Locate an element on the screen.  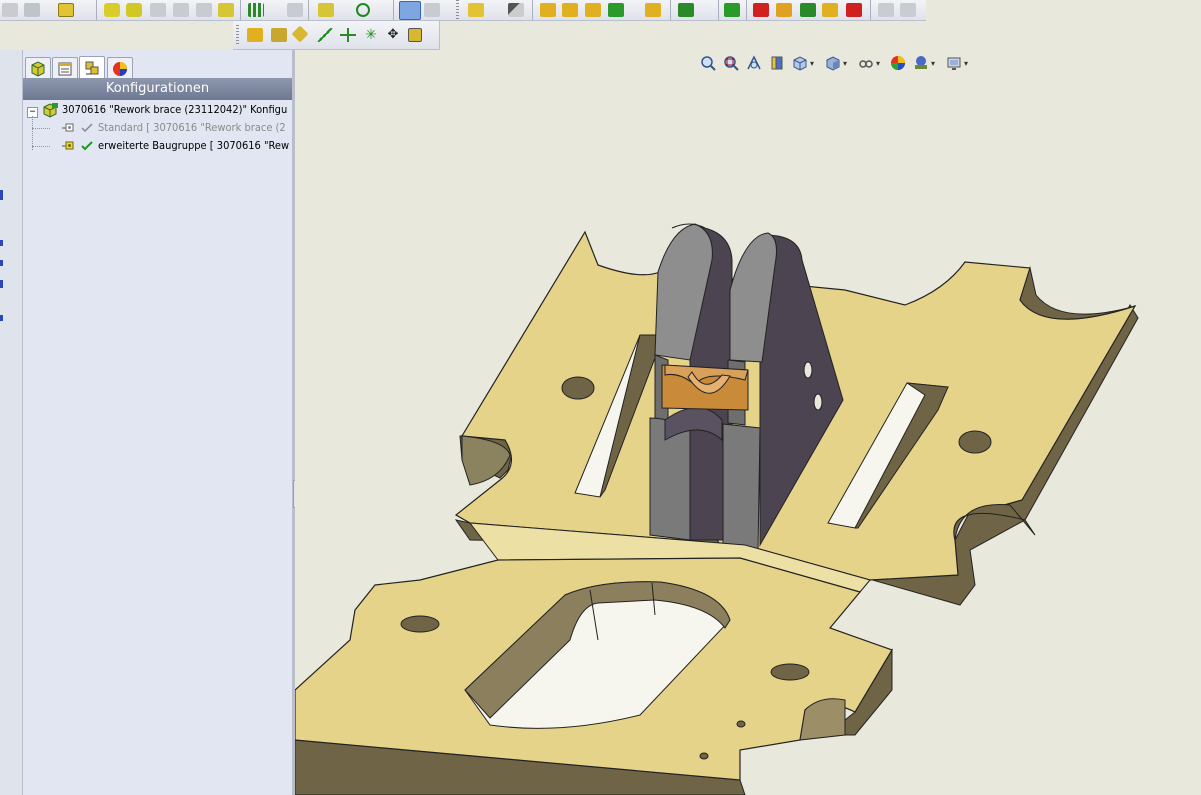
display-style-icon is located at coordinates (833, 63).